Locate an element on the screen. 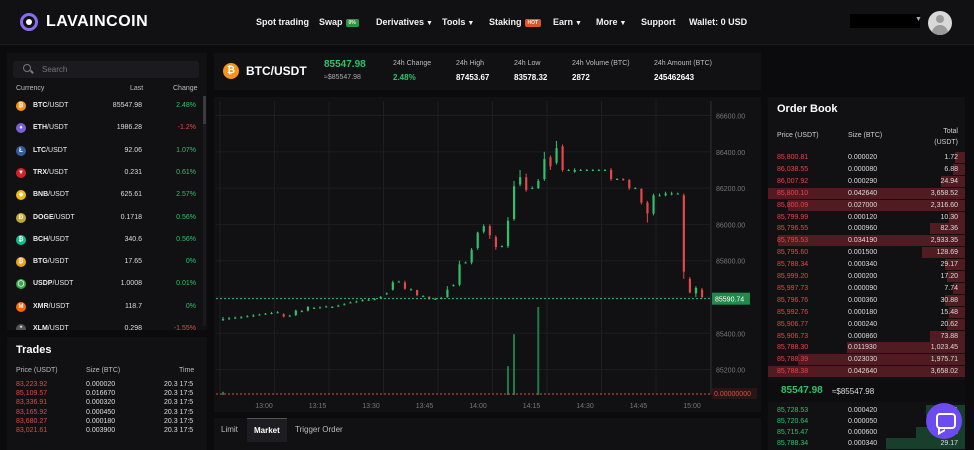 Image resolution: width=974 pixels, height=450 pixels. last-header: Last is located at coordinates (136, 88).